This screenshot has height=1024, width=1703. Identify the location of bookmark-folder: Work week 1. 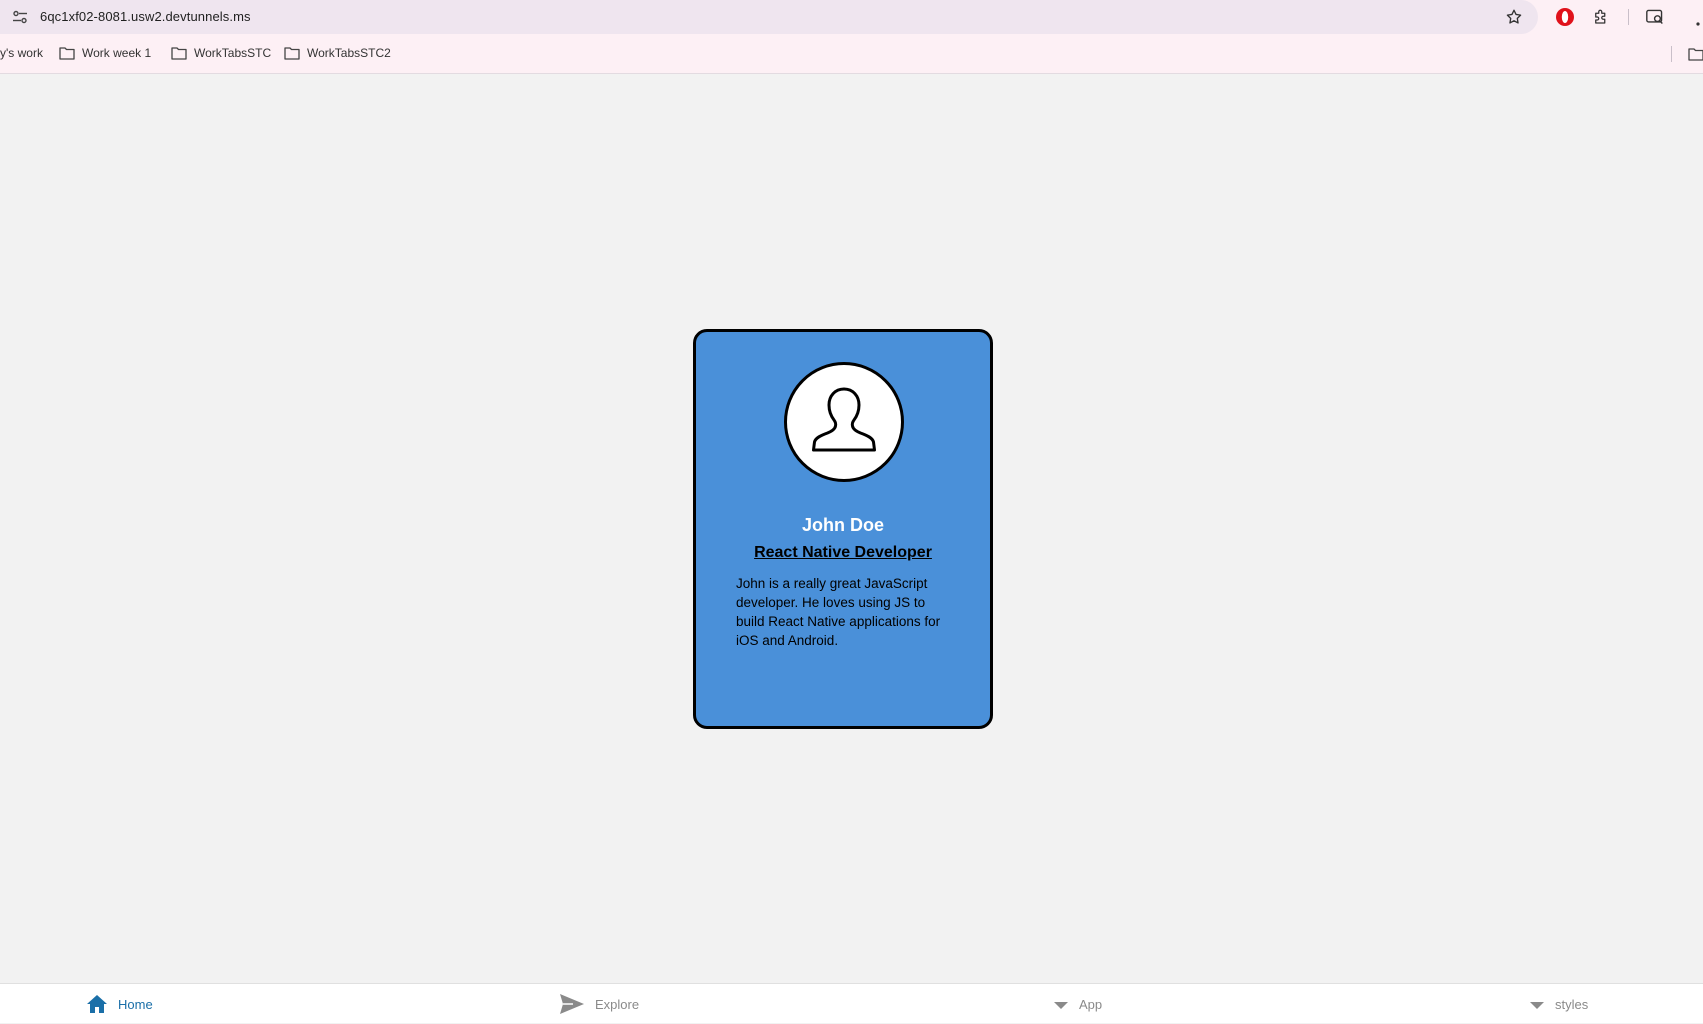
(105, 53).